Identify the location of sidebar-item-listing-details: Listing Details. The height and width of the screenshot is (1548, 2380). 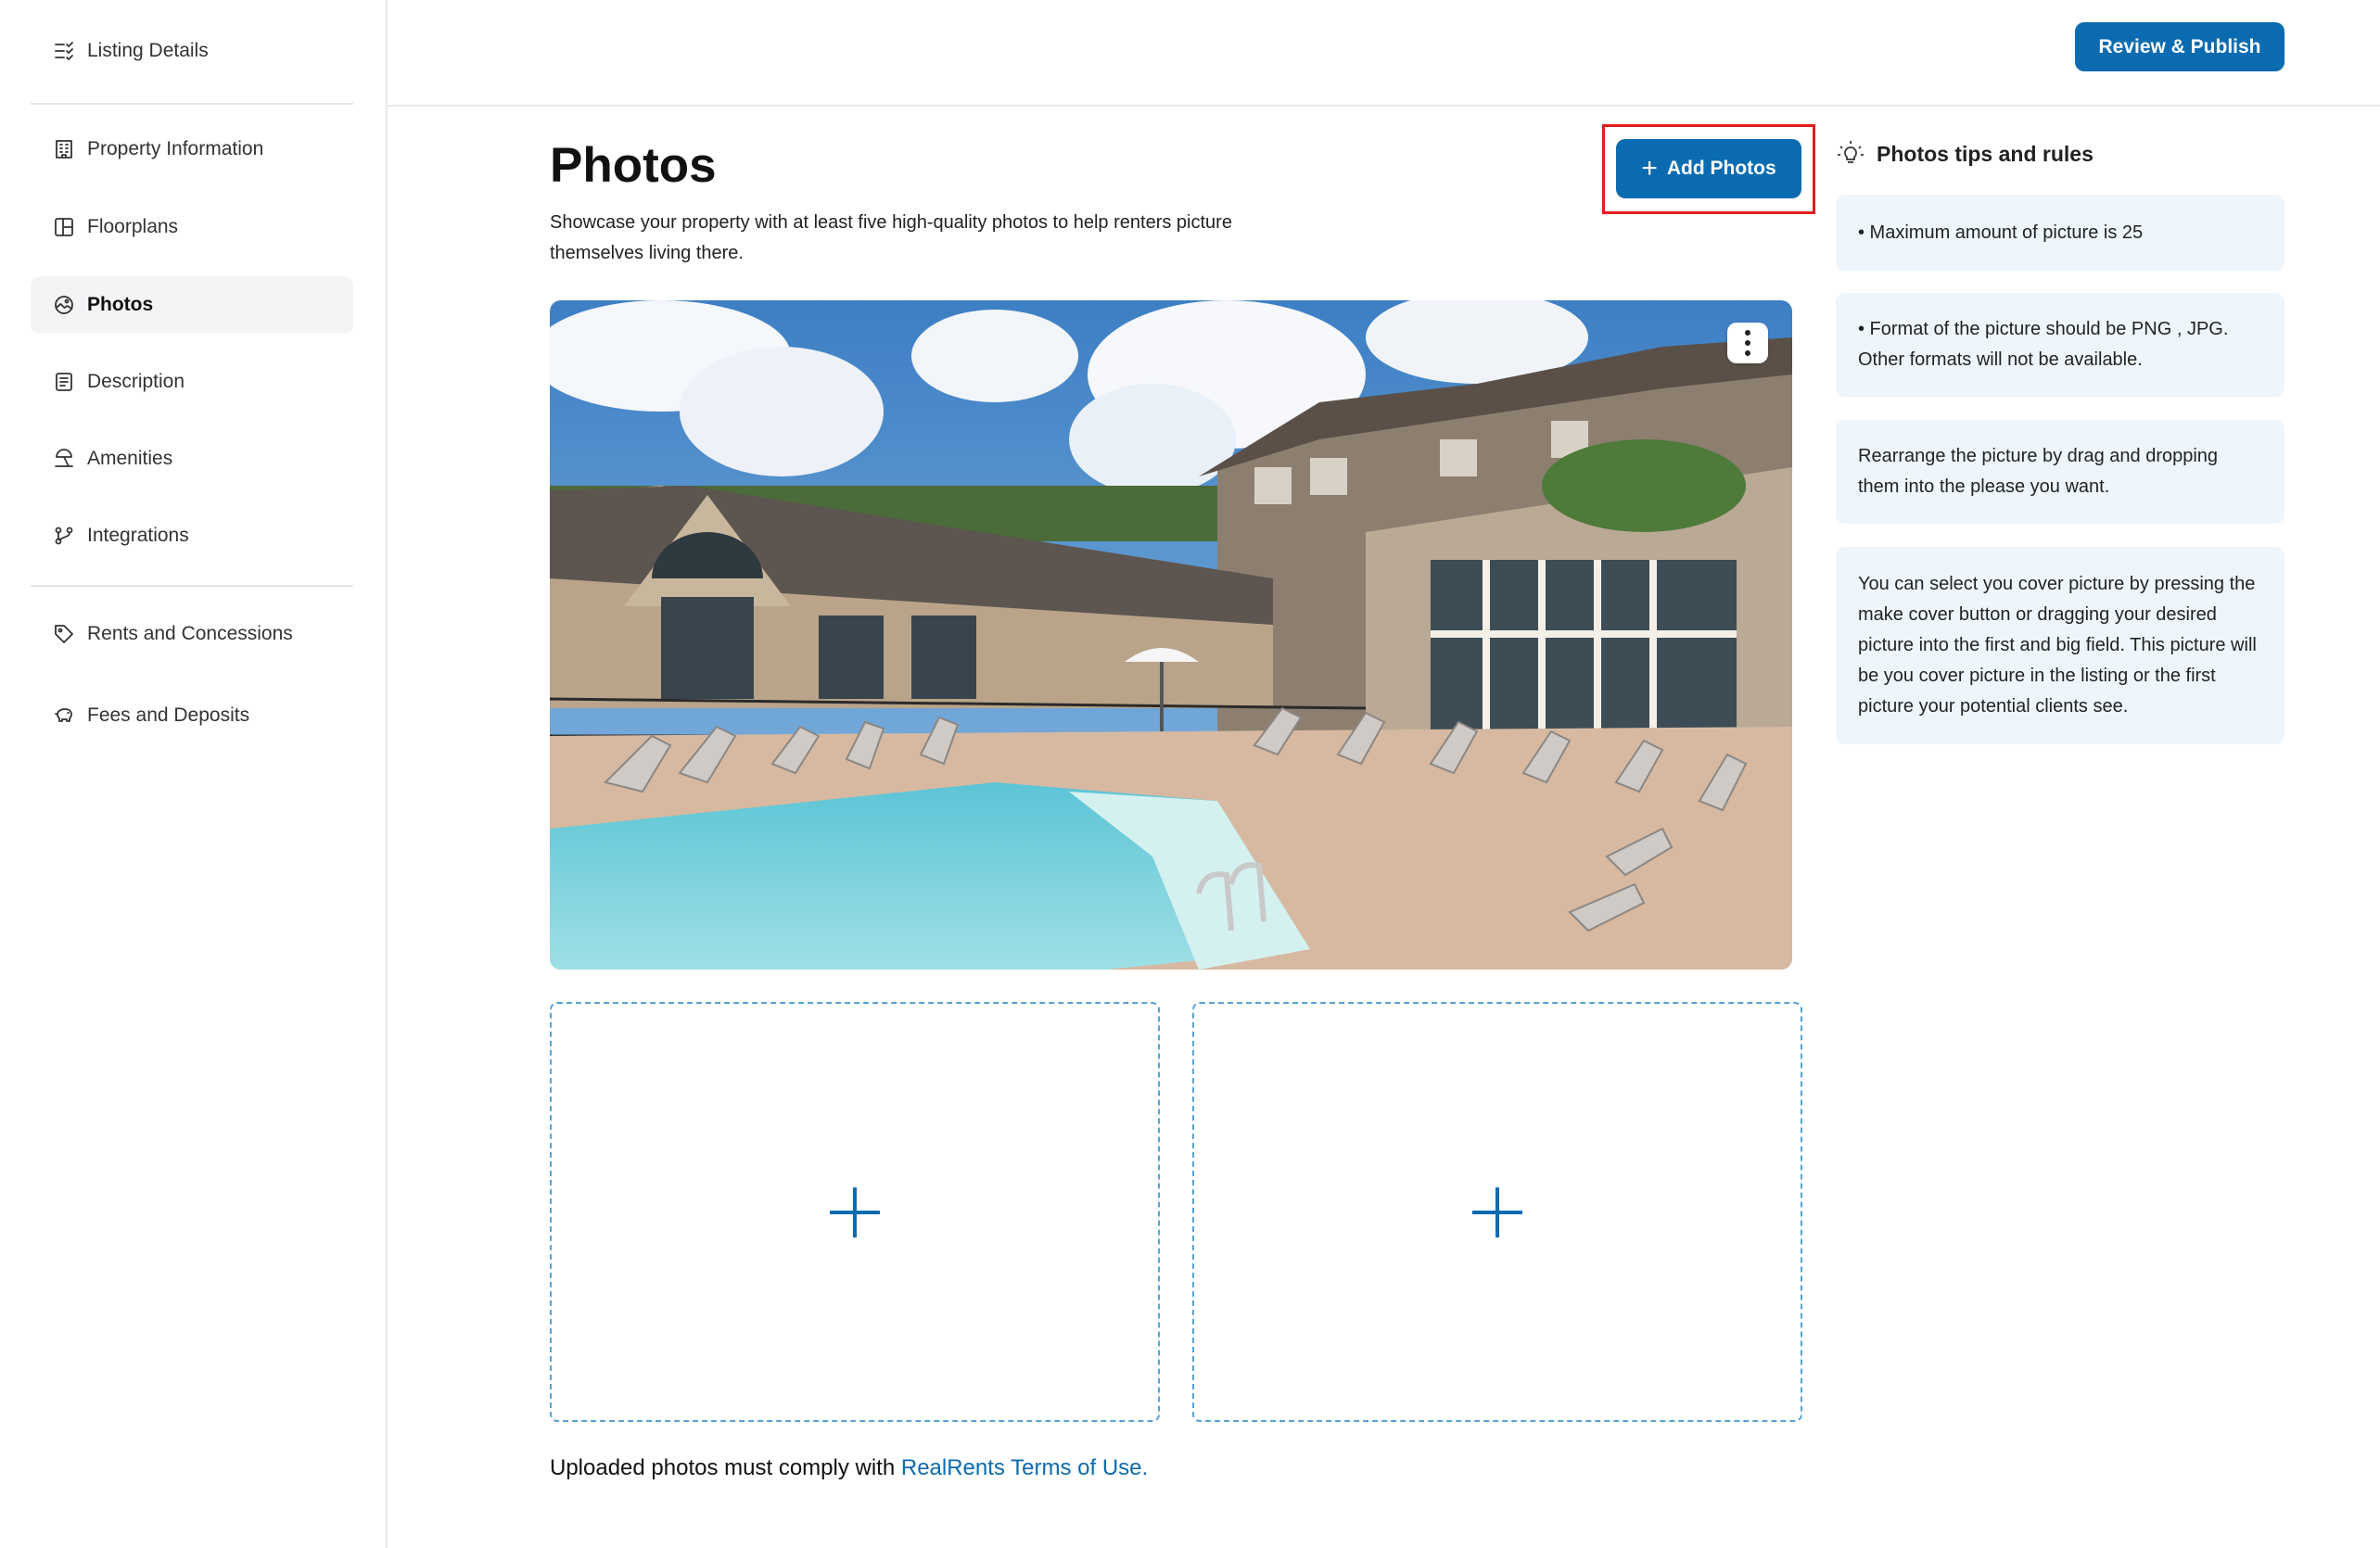
(192, 51).